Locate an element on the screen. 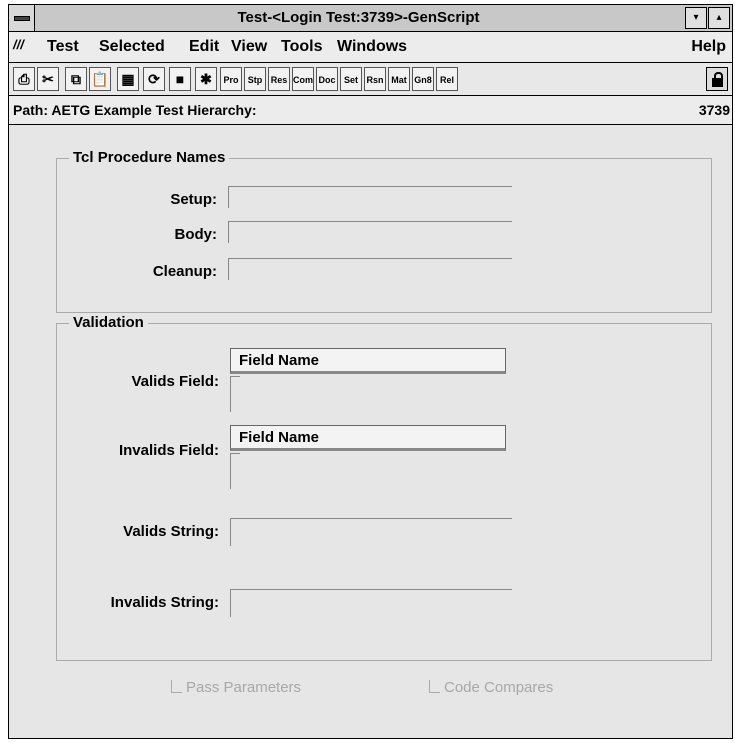 The image size is (735, 743). minimize-button: ▾ is located at coordinates (696, 18).